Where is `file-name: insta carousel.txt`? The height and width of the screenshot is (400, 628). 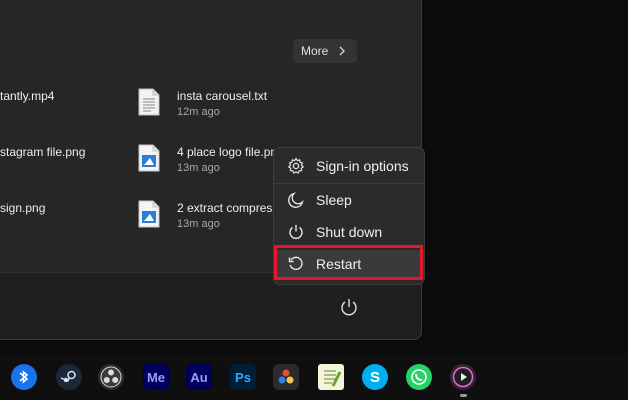 file-name: insta carousel.txt is located at coordinates (222, 96).